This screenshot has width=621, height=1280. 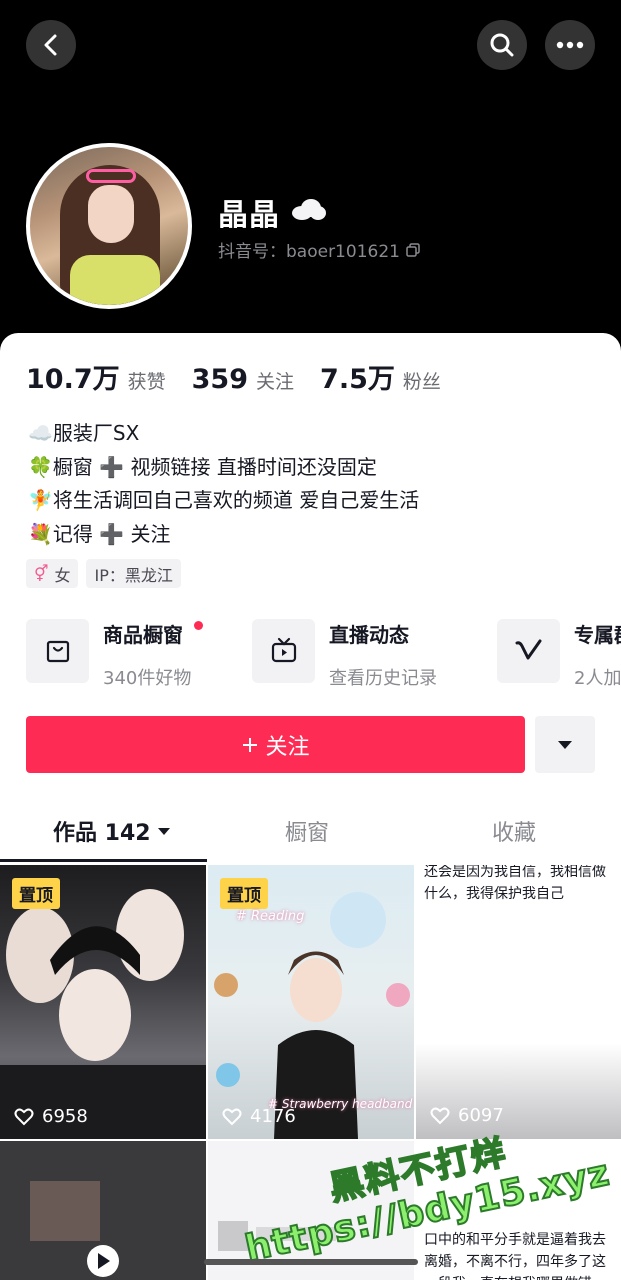 I want to click on cloud-emoji-icon: ☁️, so click(x=40, y=433).